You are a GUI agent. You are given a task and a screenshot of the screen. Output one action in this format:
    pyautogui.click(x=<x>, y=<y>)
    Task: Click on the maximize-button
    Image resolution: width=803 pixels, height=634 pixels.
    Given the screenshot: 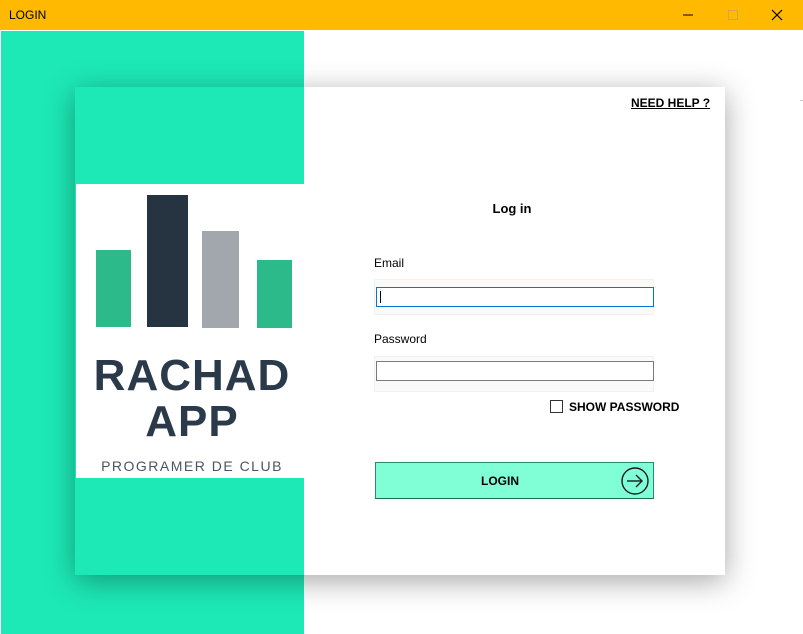 What is the action you would take?
    pyautogui.click(x=733, y=15)
    